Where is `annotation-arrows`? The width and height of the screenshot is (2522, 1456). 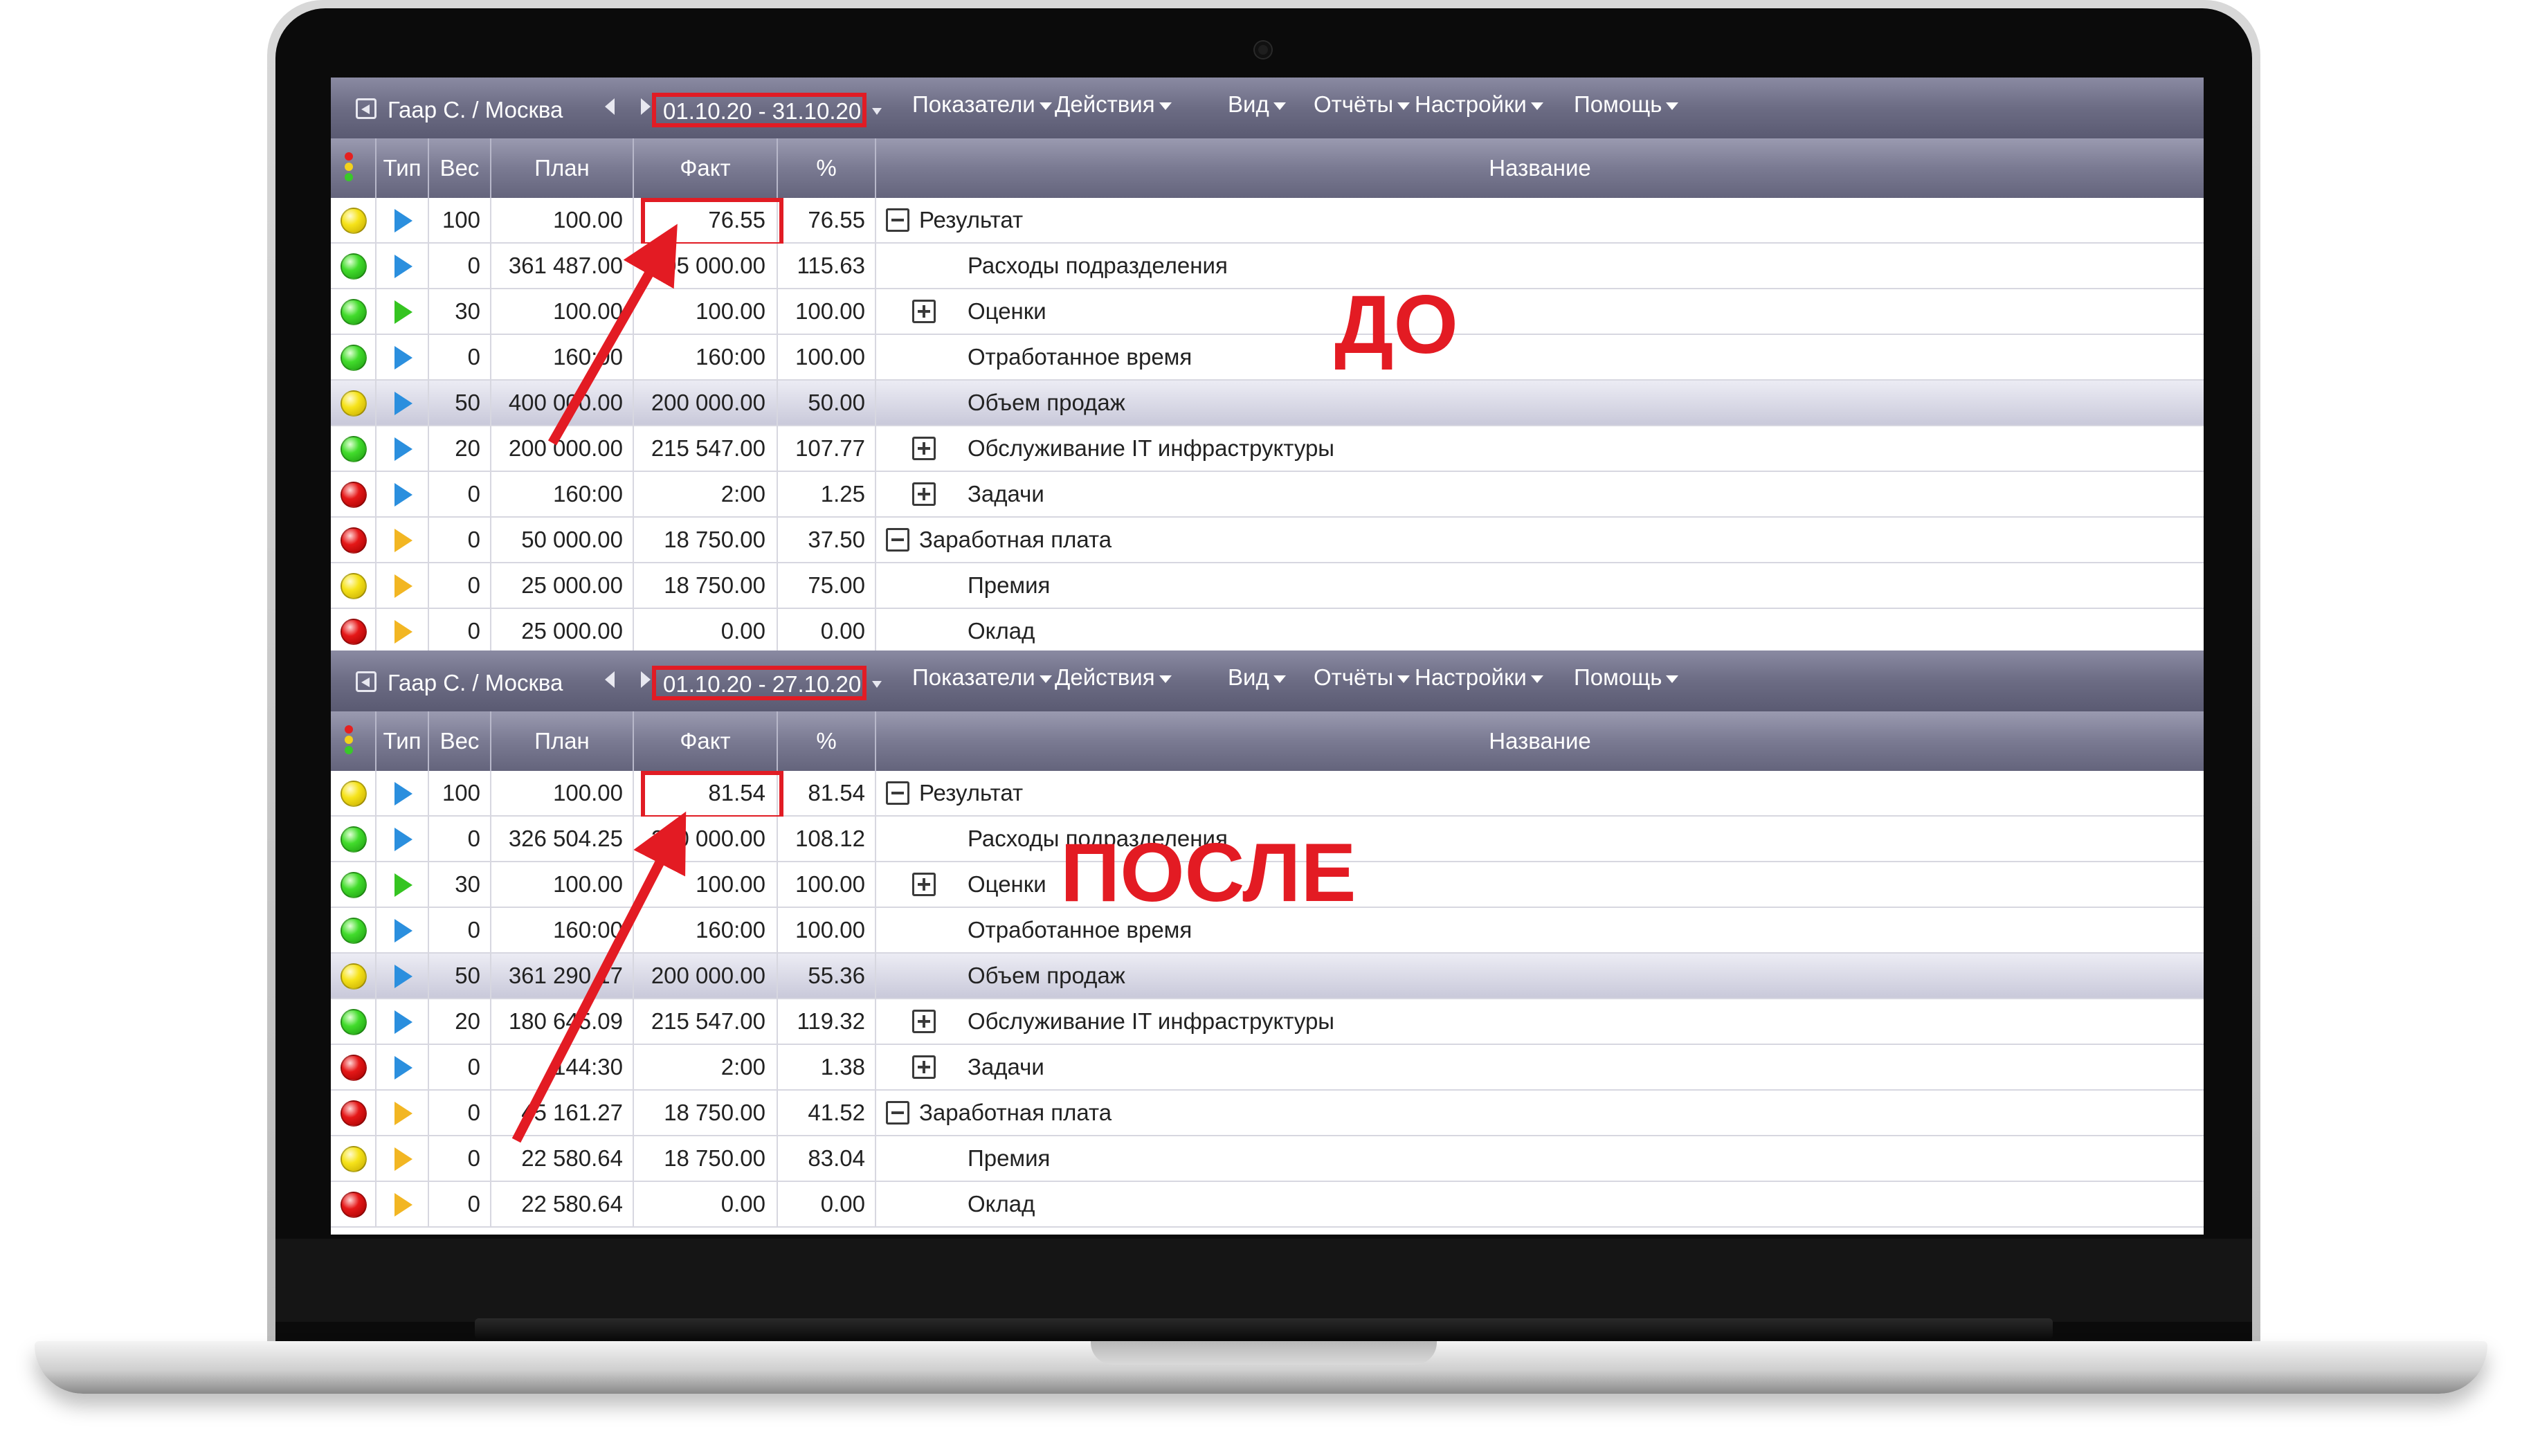 annotation-arrows is located at coordinates (599, 683).